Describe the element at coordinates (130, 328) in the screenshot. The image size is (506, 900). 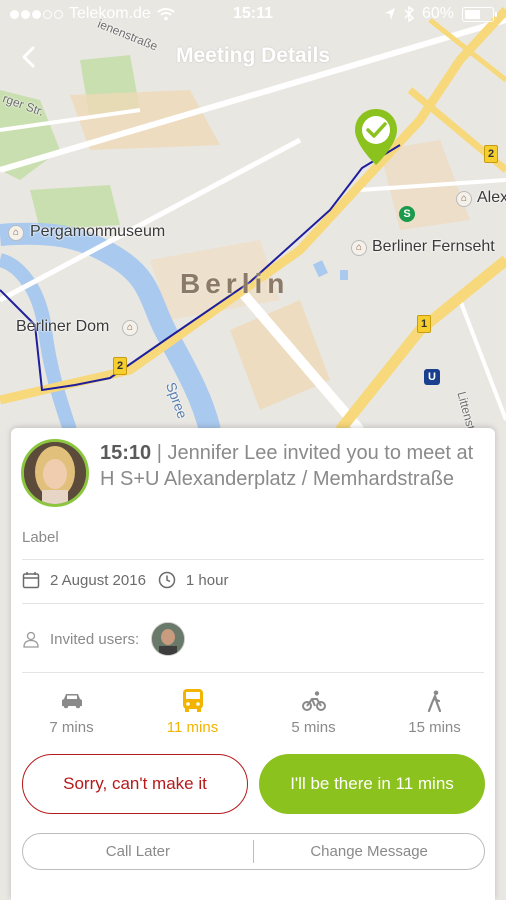
I see `church-icon: ⌂` at that location.